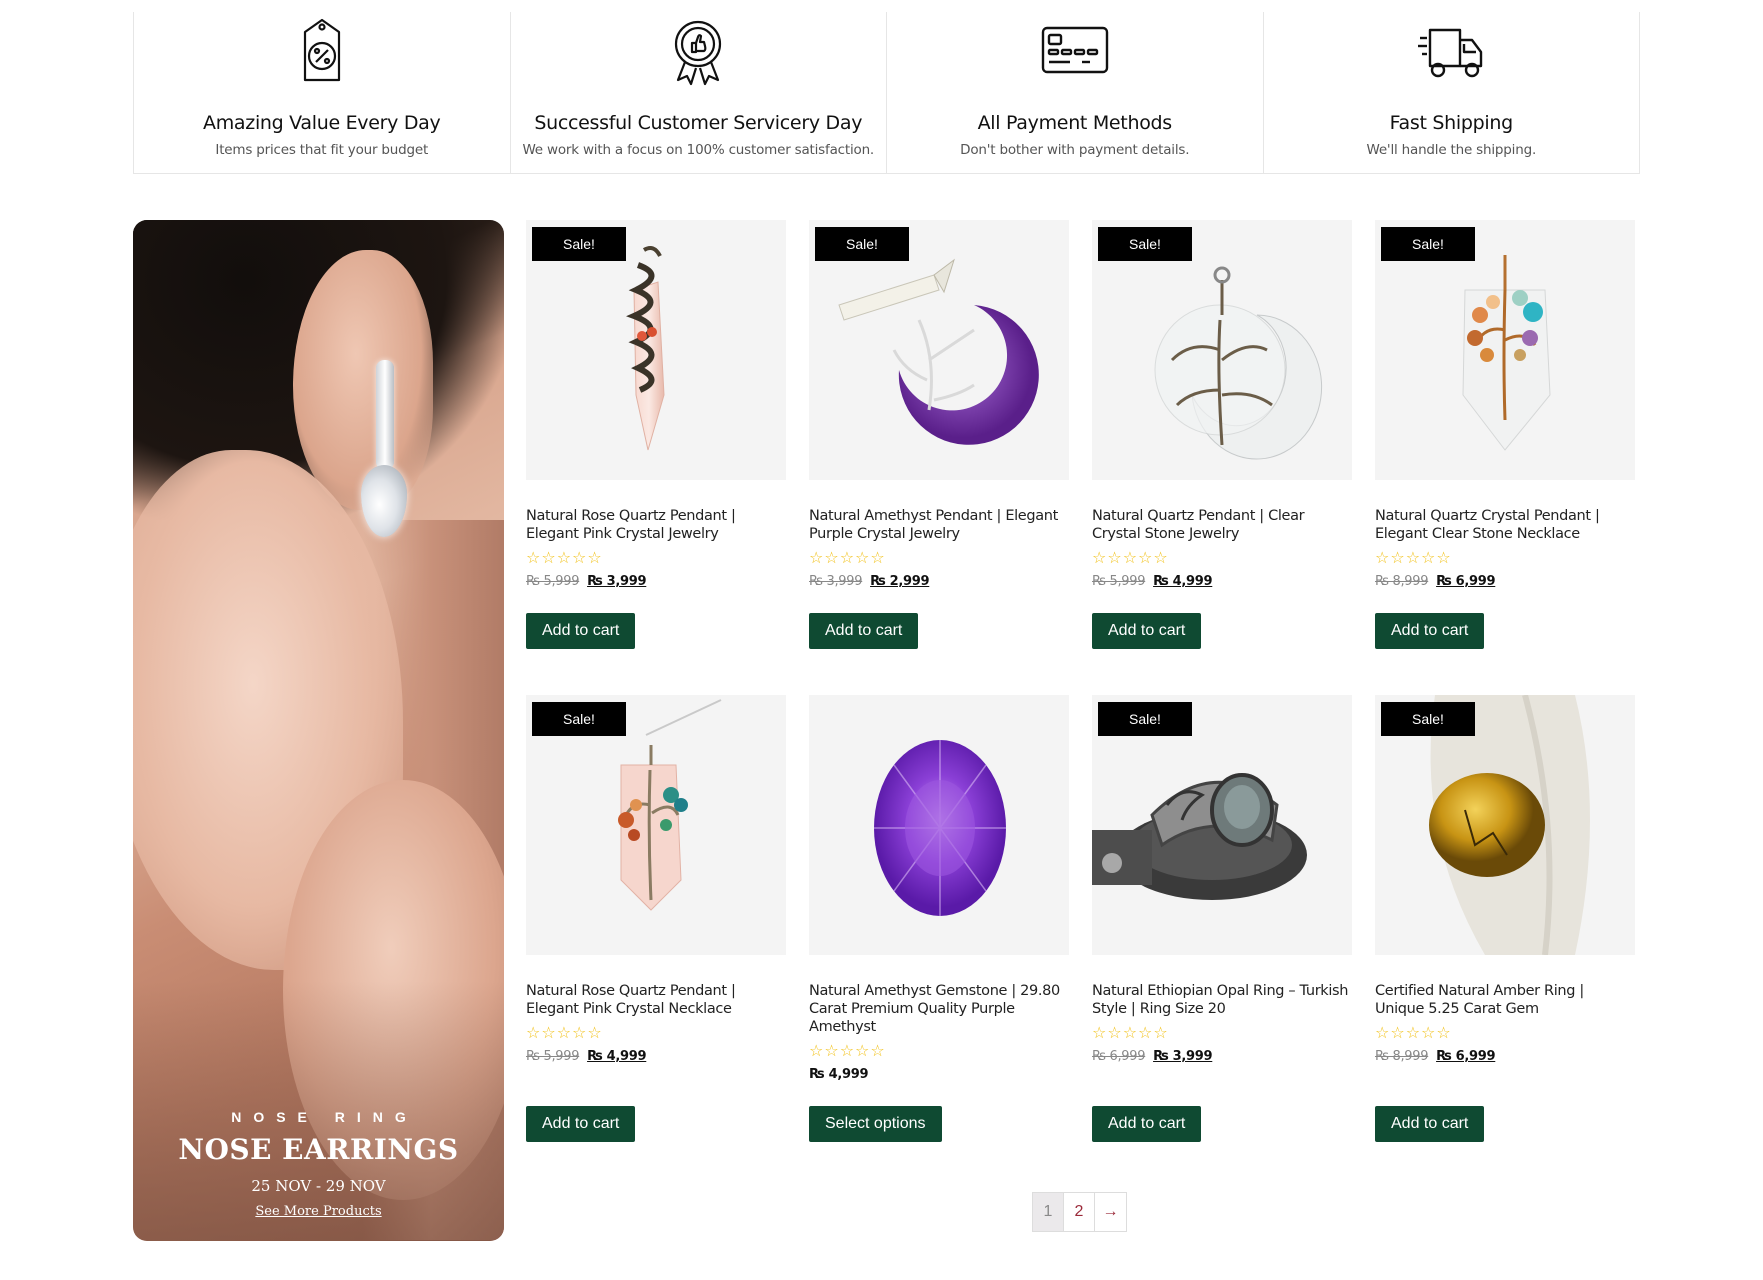 This screenshot has height=1280, width=1763. I want to click on feature-title: All Payment Methods, so click(1075, 123).